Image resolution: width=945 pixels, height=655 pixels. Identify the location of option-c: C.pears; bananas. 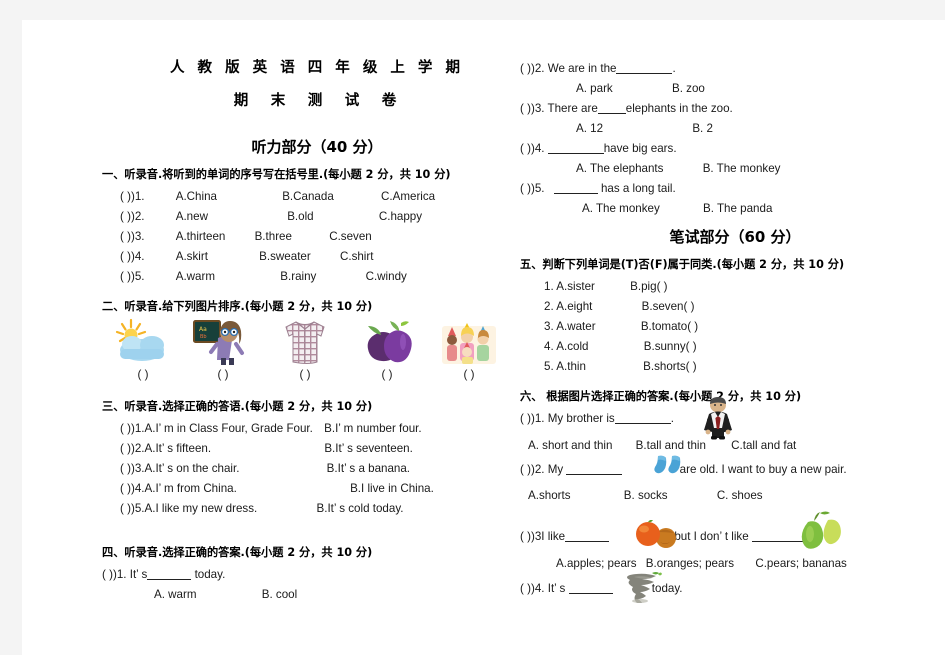
(801, 563).